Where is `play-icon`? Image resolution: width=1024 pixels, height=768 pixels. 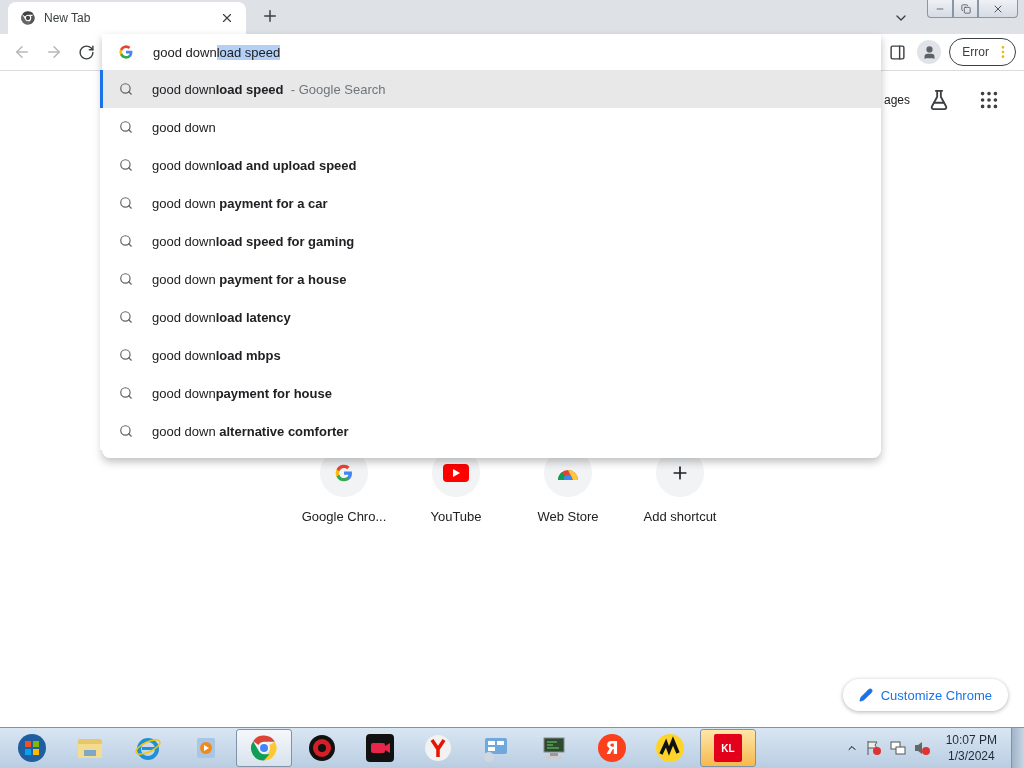
play-icon is located at coordinates (456, 473).